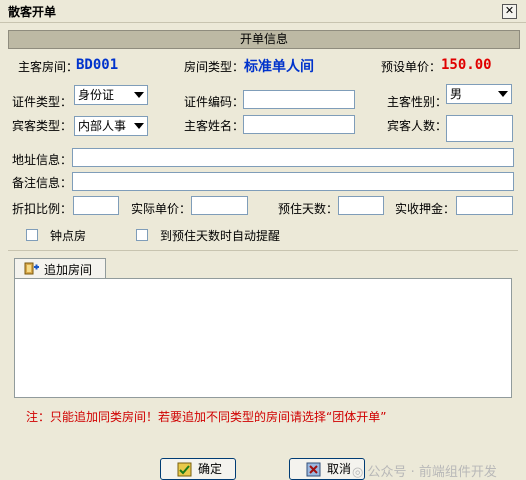 This screenshot has width=526, height=480. I want to click on host-gender-value: 男, so click(456, 94).